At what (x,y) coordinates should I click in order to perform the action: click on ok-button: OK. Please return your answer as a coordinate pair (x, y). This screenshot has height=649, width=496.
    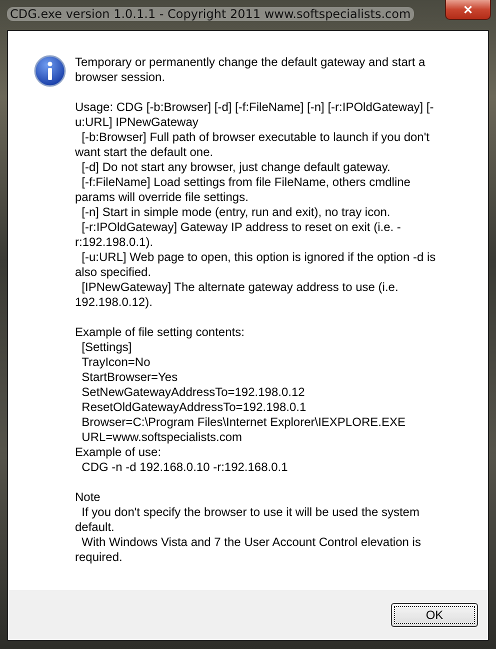
    Looking at the image, I should click on (434, 615).